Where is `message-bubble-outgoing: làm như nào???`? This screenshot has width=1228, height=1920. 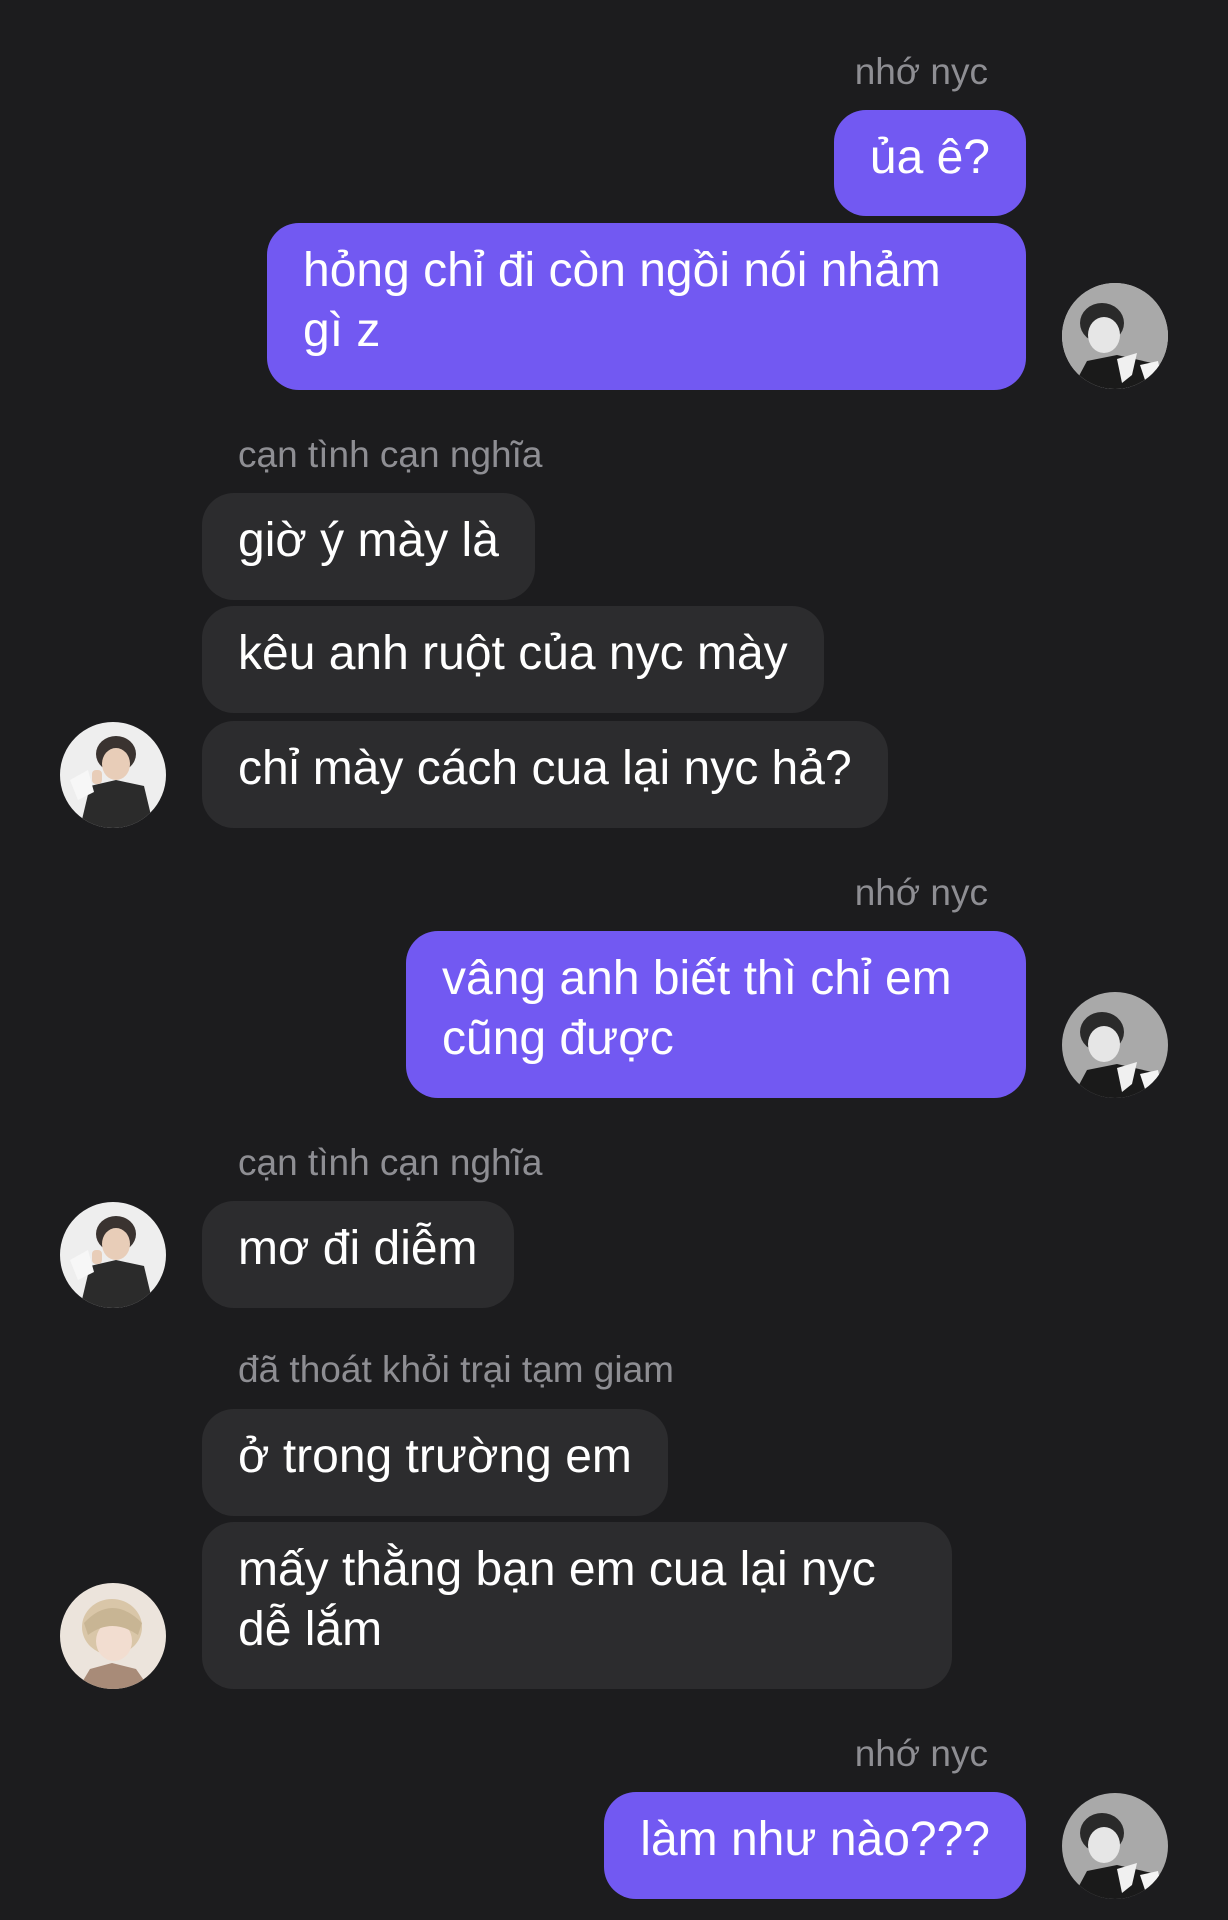 message-bubble-outgoing: làm như nào??? is located at coordinates (815, 1845).